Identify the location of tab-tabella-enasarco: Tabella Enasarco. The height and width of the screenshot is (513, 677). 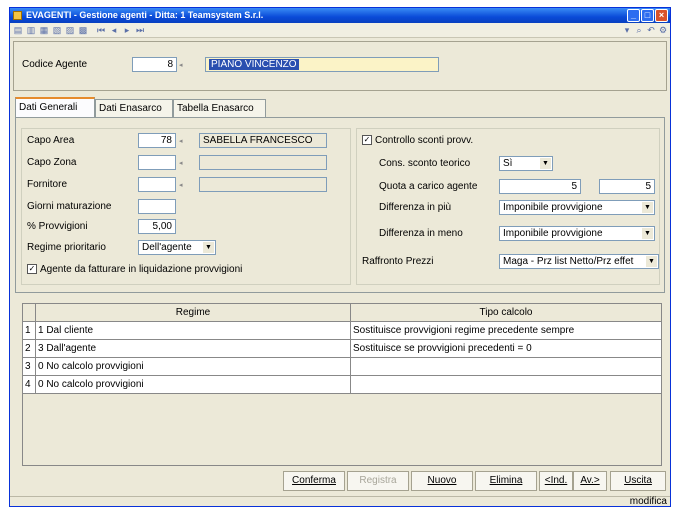
(219, 108).